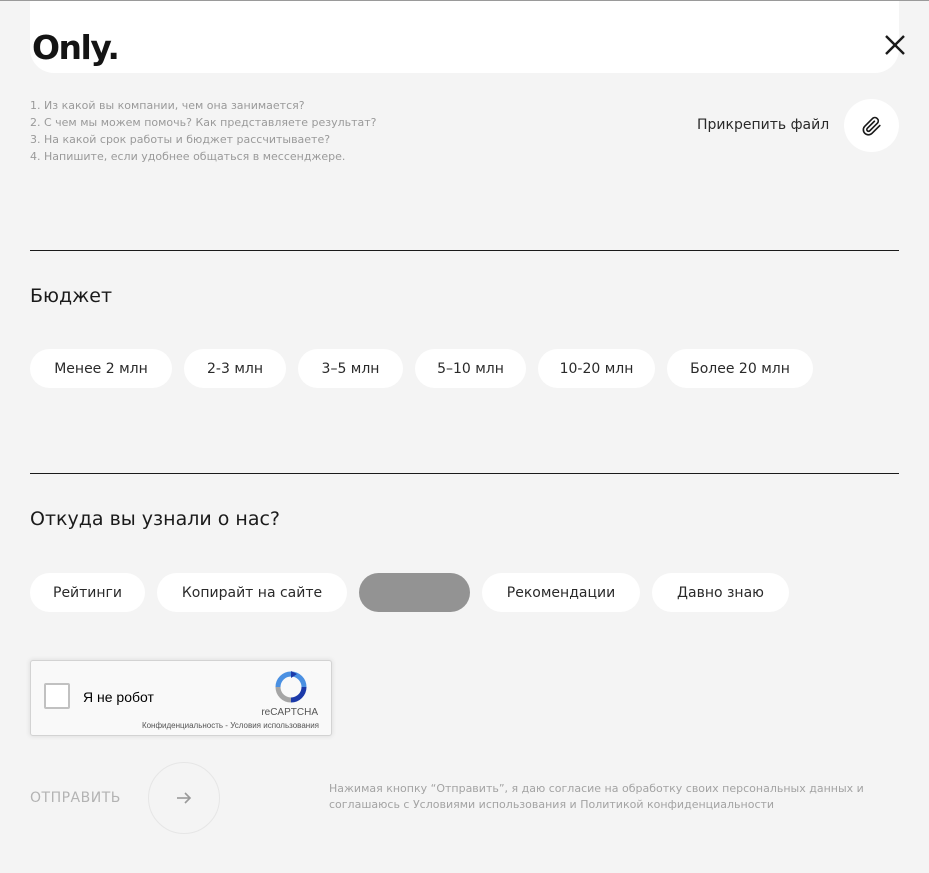 The image size is (929, 873). I want to click on budget-title: Бюджет, so click(71, 296).